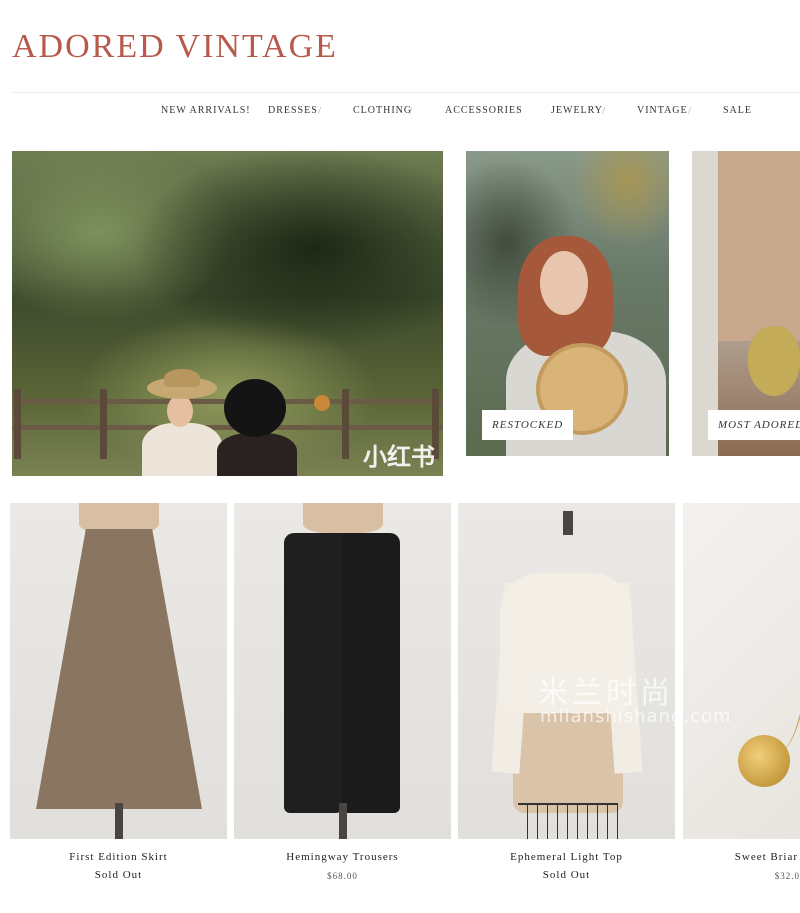 Image resolution: width=800 pixels, height=913 pixels. I want to click on black-hat, so click(255, 408).